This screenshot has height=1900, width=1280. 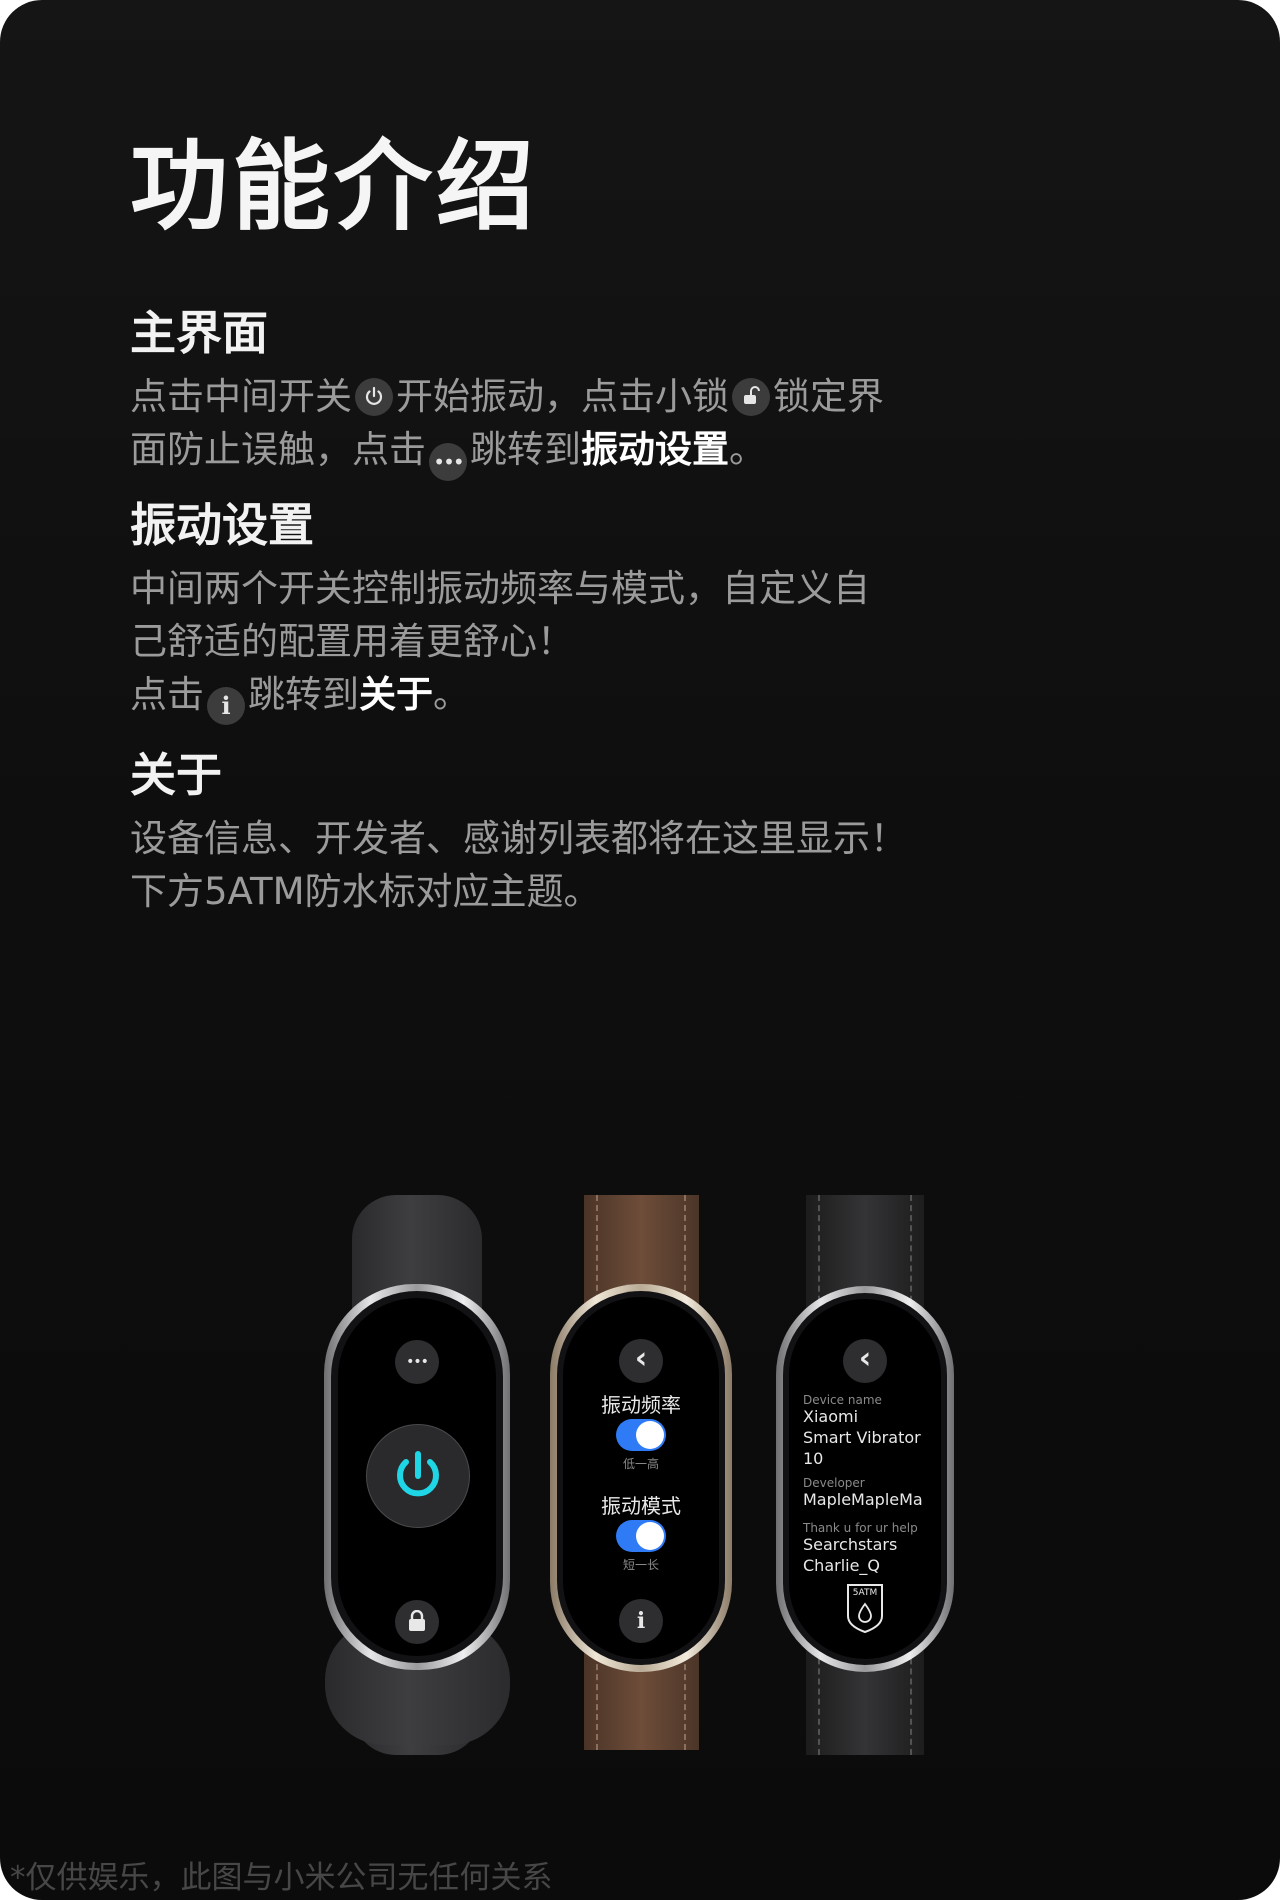 What do you see at coordinates (278, 449) in the screenshot?
I see `text-fragment: 面防止误触，点击` at bounding box center [278, 449].